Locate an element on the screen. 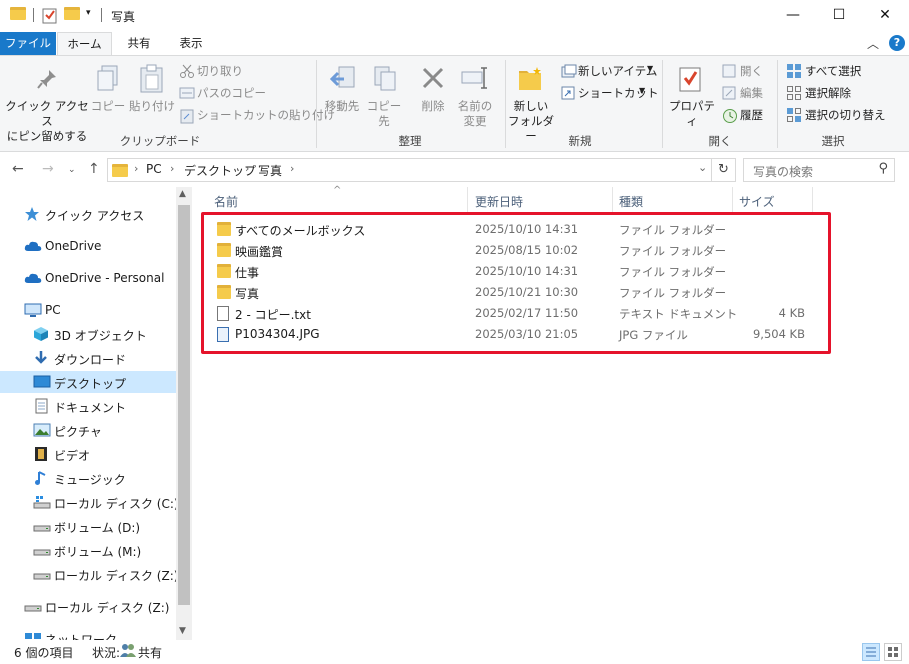  sort-ascending-icon: ^ is located at coordinates (337, 190).